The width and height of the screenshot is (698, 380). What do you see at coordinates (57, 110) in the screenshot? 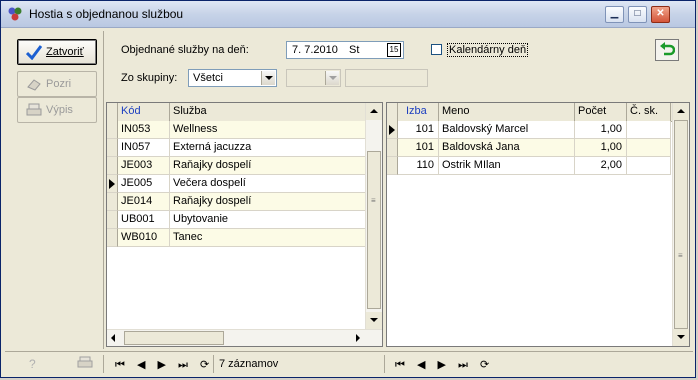
I see `print-button: Výpis` at bounding box center [57, 110].